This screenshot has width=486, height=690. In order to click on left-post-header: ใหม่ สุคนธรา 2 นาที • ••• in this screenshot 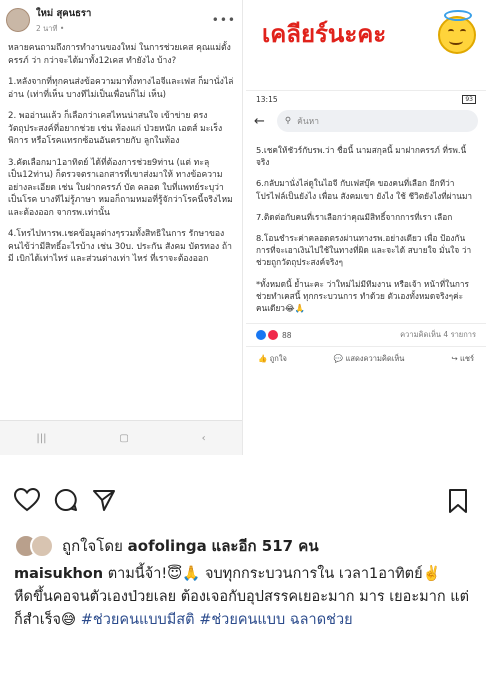, I will do `click(121, 20)`.